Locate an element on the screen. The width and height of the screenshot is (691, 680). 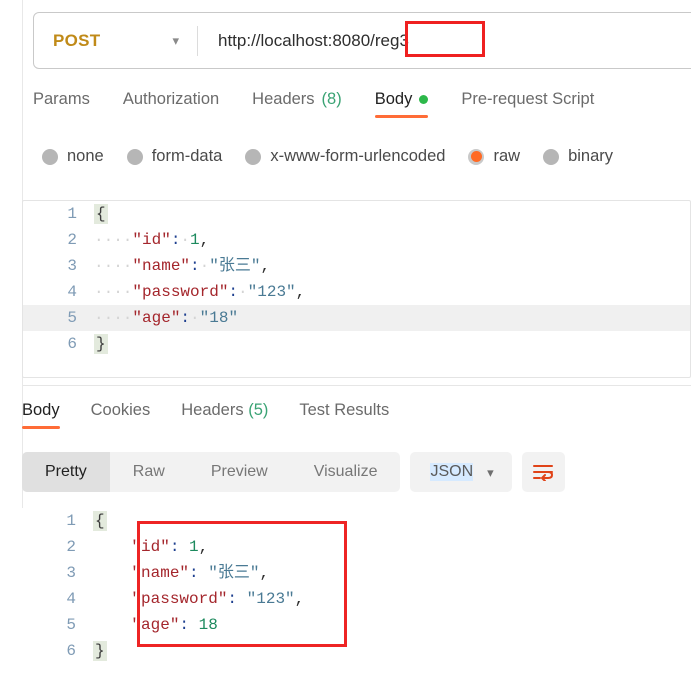
http-method-dropdown: POST ▾ is located at coordinates (115, 40).